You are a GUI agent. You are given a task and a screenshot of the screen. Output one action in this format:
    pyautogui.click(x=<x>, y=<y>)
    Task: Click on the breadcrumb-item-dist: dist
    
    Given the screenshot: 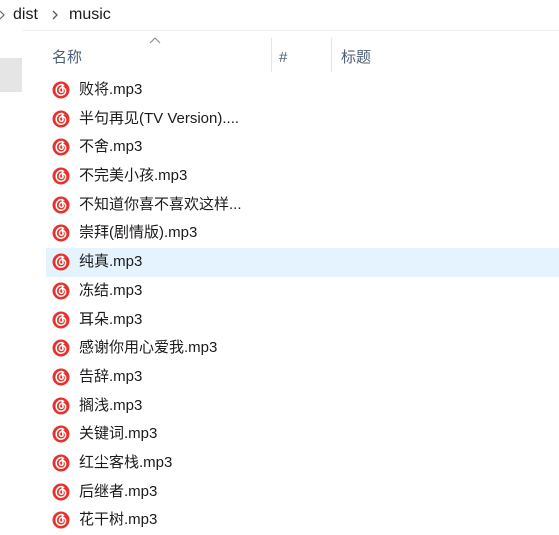 What is the action you would take?
    pyautogui.click(x=25, y=15)
    